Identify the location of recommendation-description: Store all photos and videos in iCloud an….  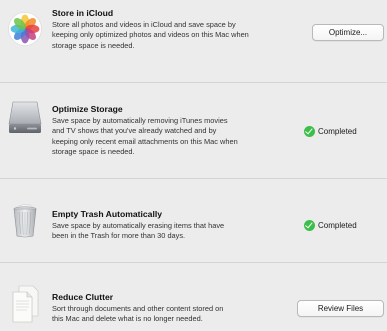
(170, 35).